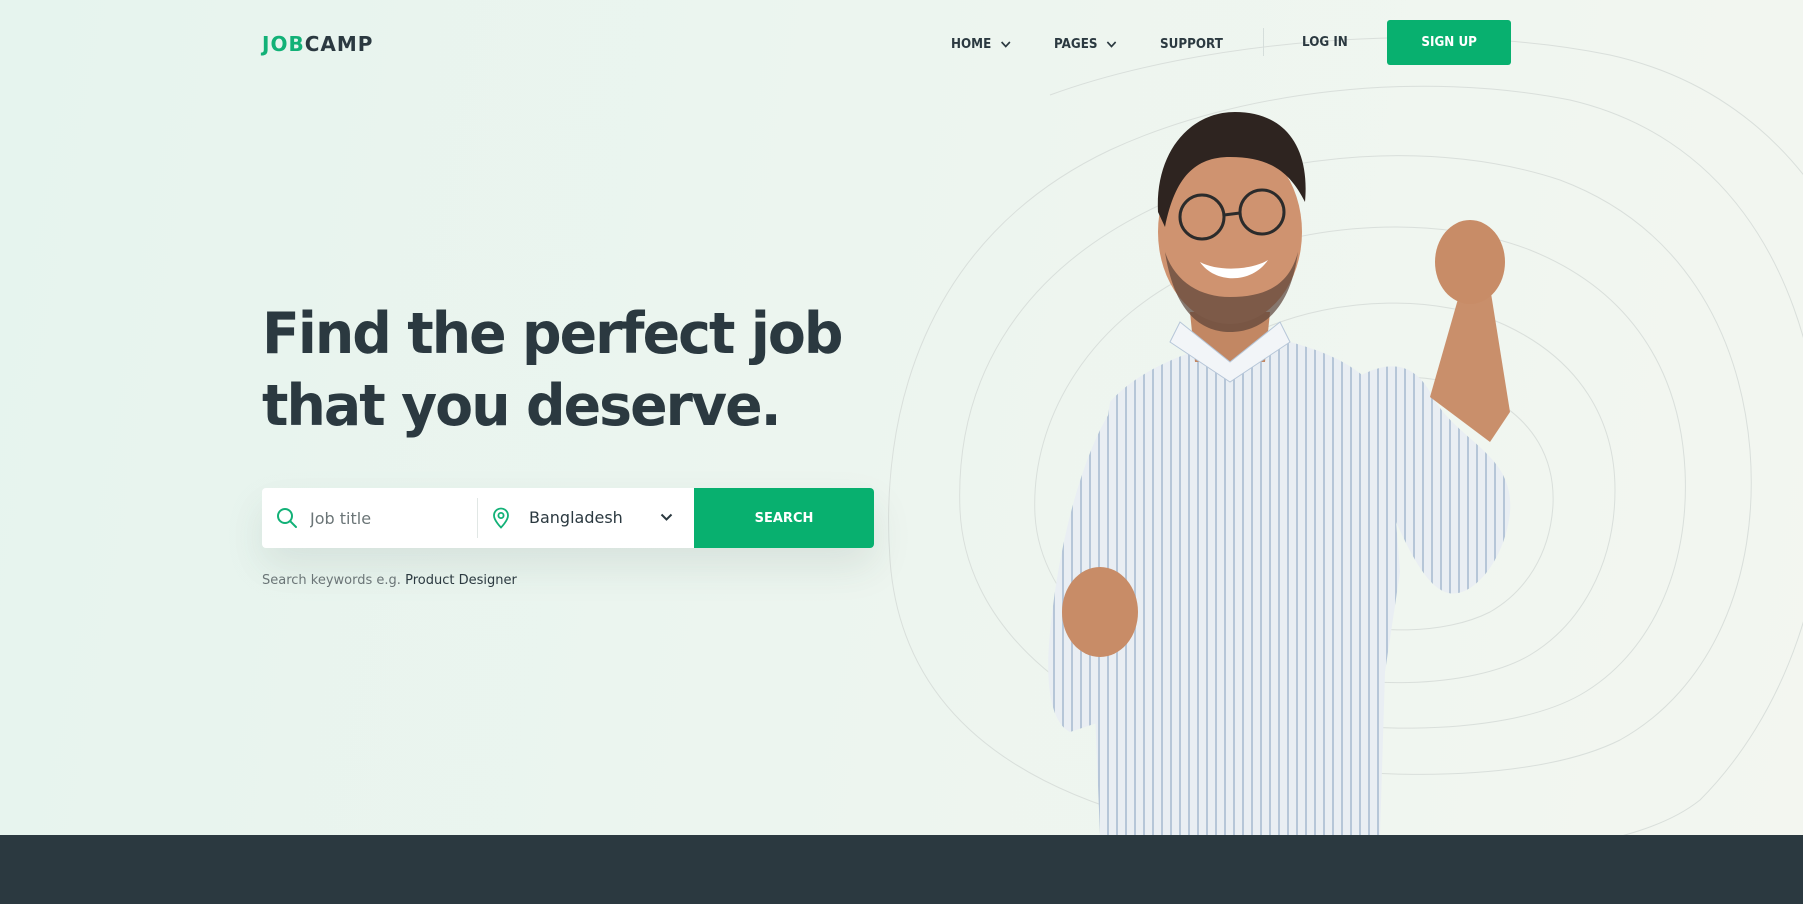  I want to click on job-title-input, so click(390, 518).